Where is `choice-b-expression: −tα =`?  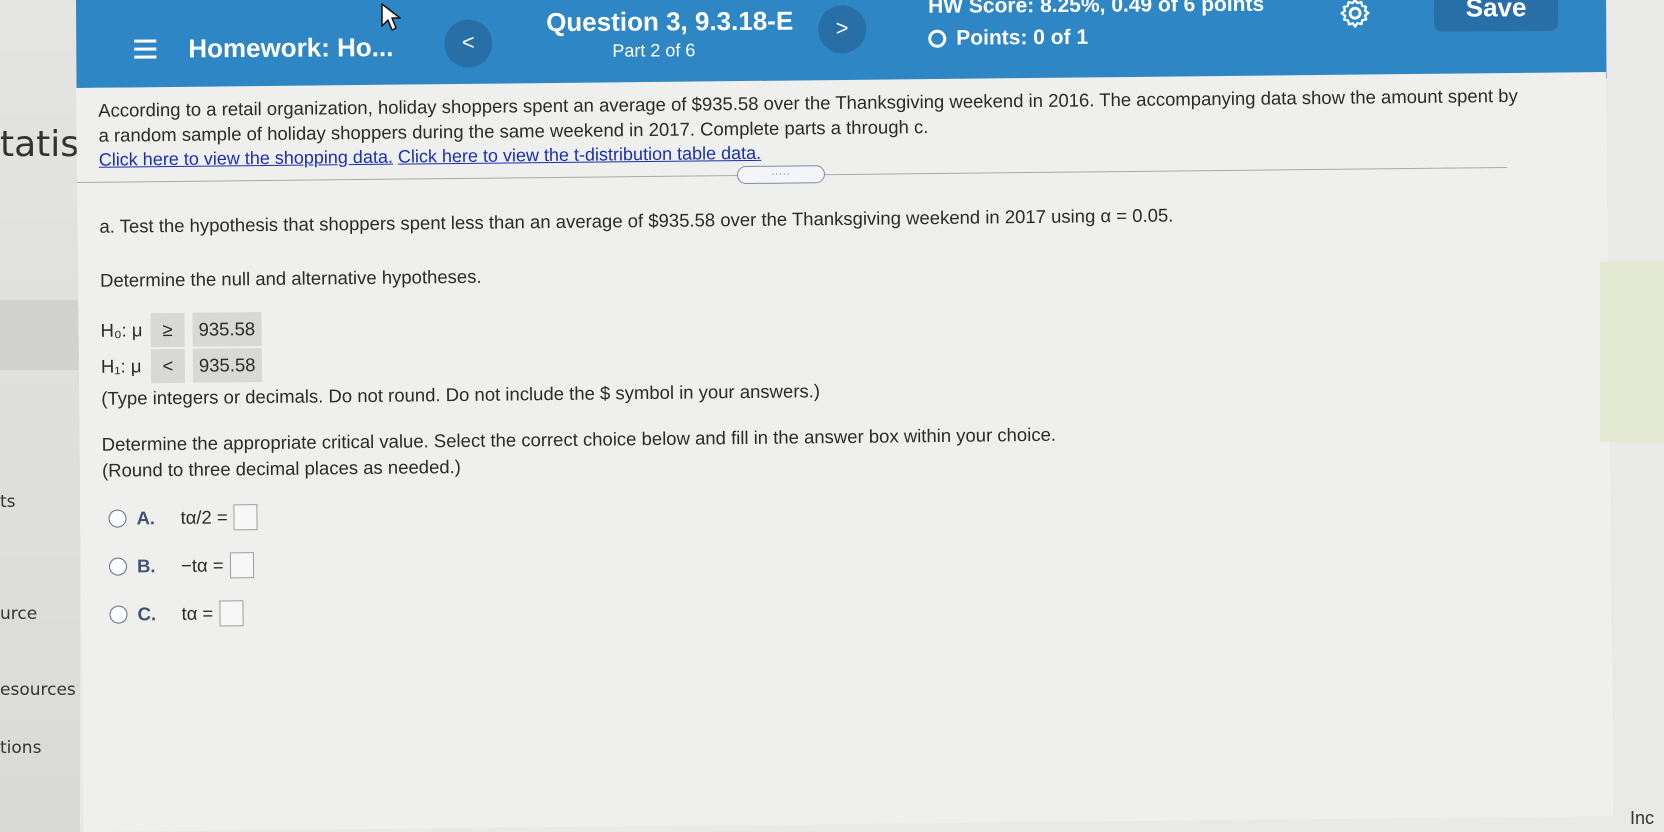
choice-b-expression: −tα = is located at coordinates (202, 565).